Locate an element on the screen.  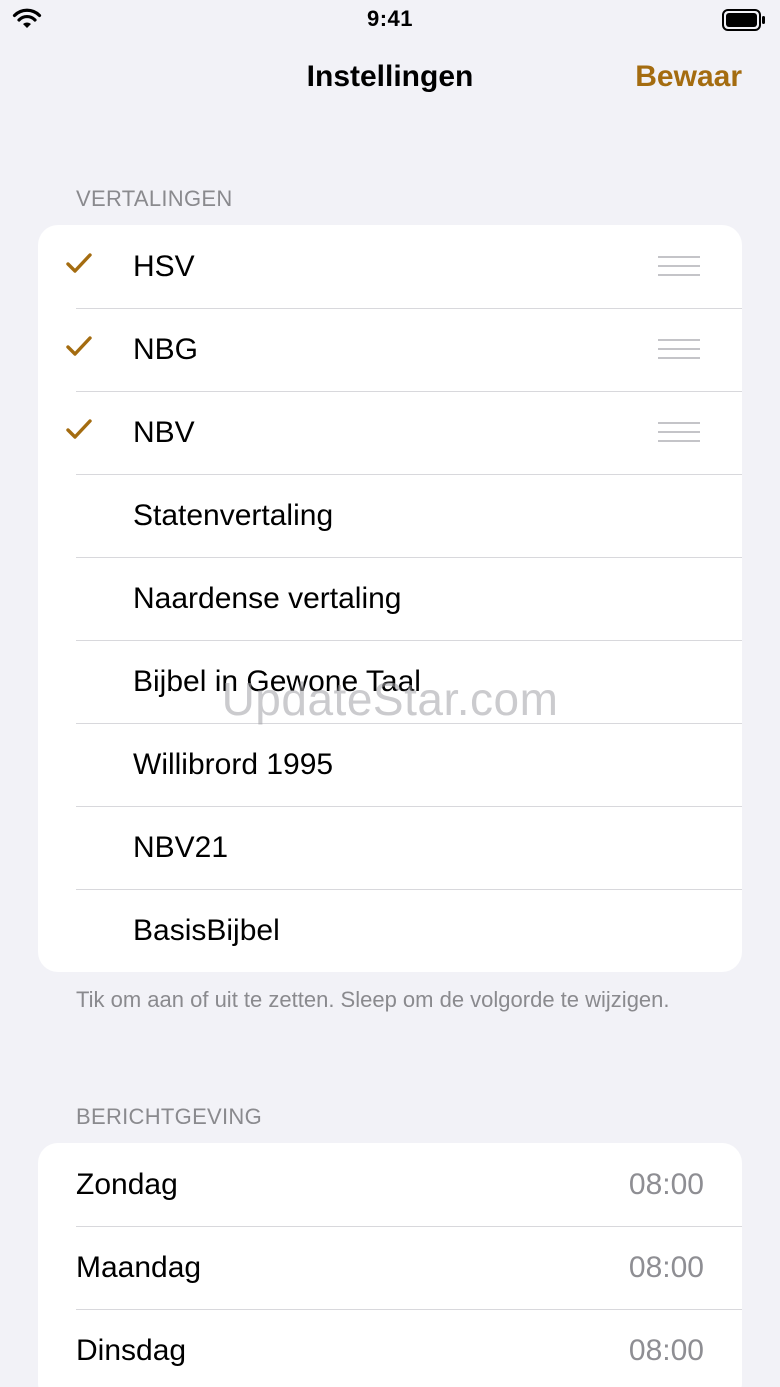
translation-label: Bijbel in Gewone Taal is located at coordinates (277, 681).